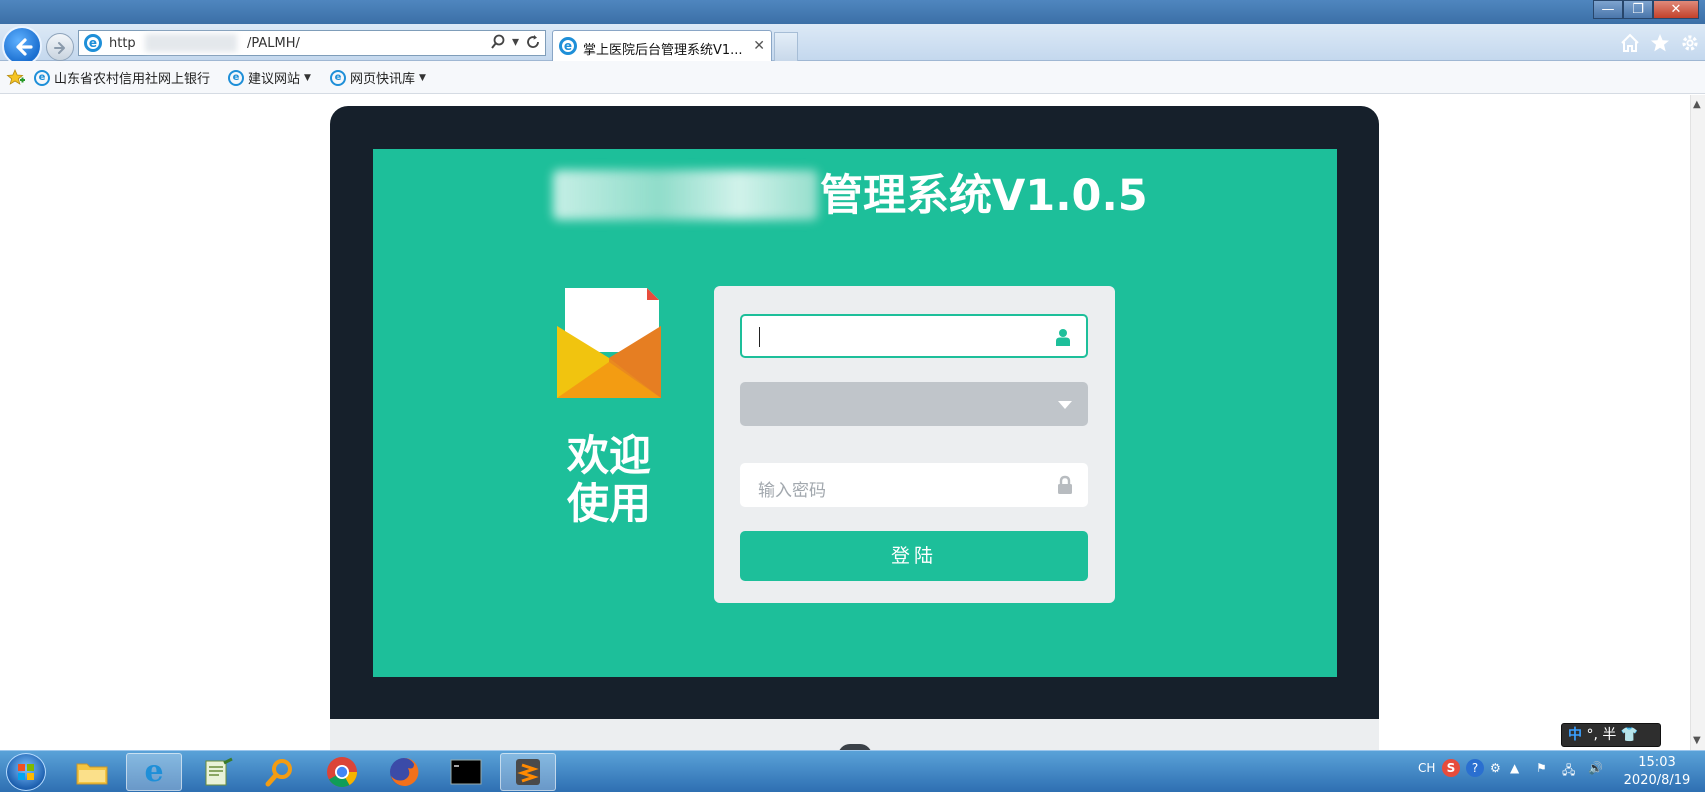 The width and height of the screenshot is (1705, 792). What do you see at coordinates (1629, 735) in the screenshot?
I see `ime-skin-icon: 👕` at bounding box center [1629, 735].